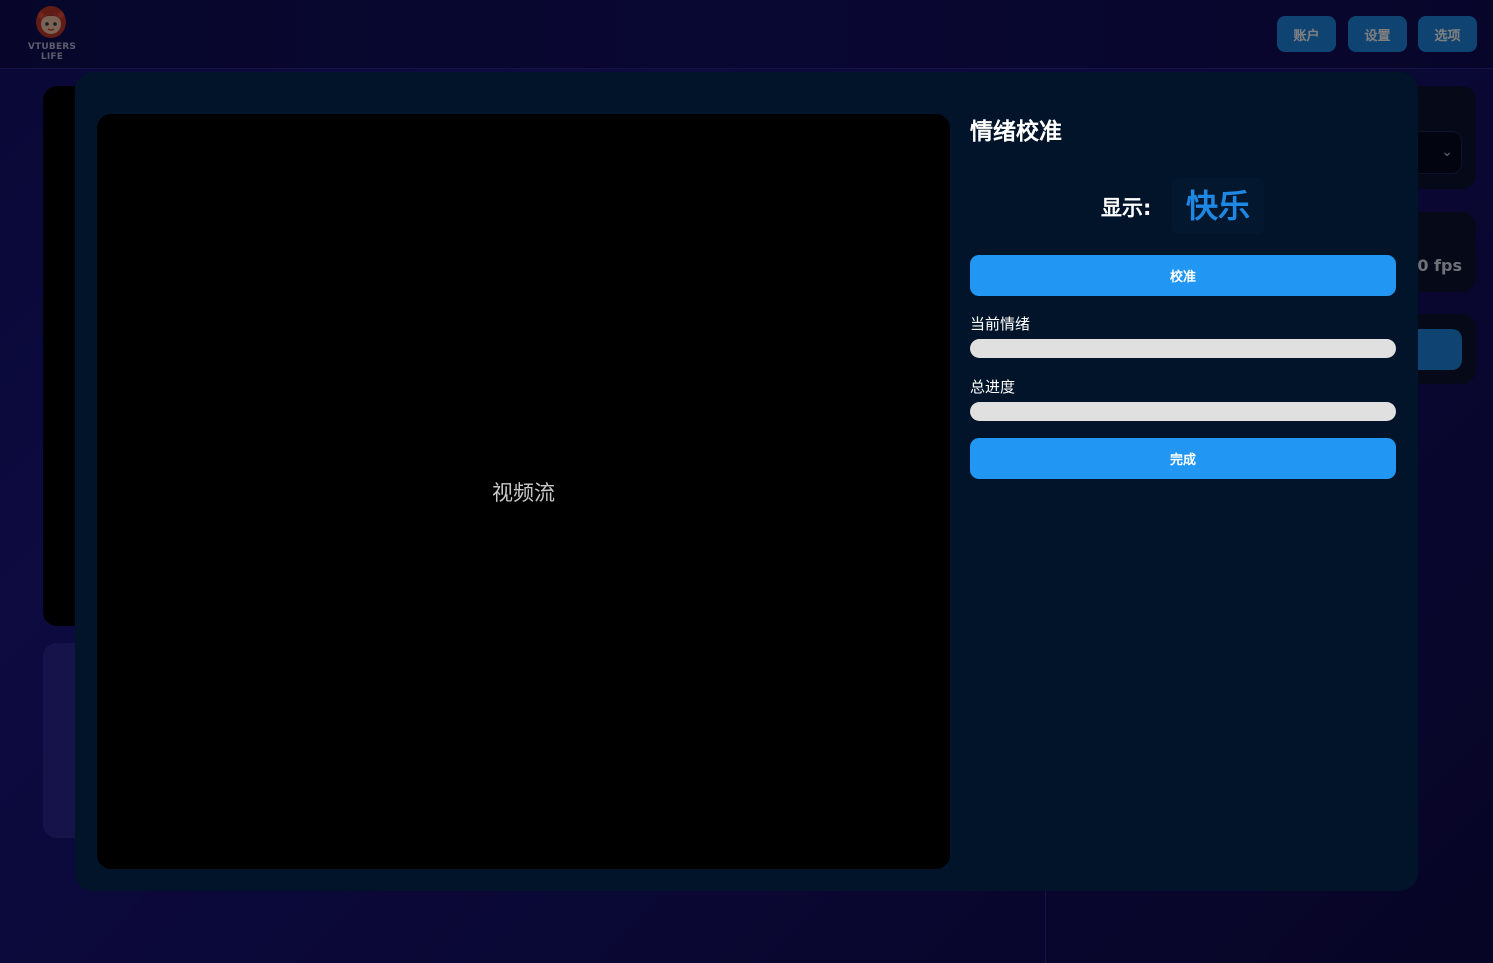  What do you see at coordinates (1218, 206) in the screenshot?
I see `target-emotion-value: 快乐` at bounding box center [1218, 206].